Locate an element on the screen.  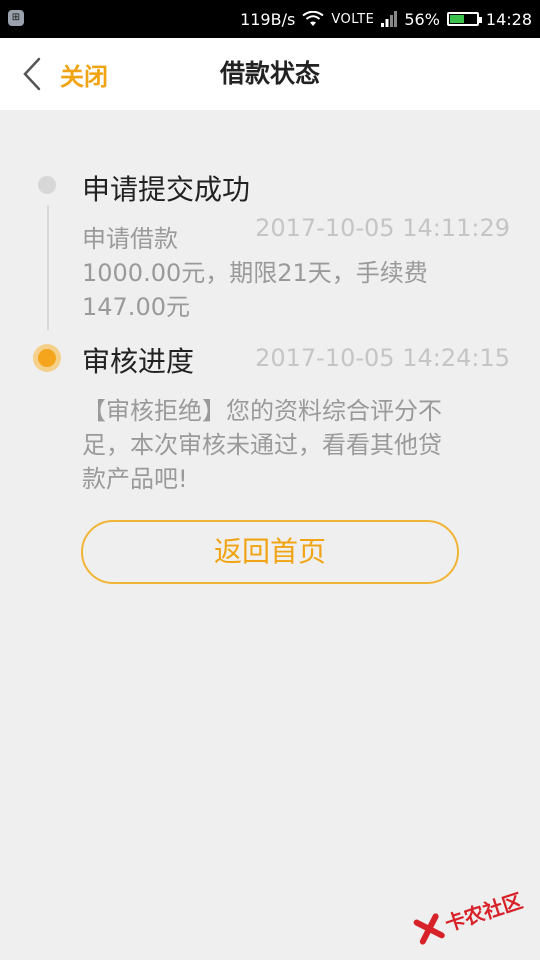
step-title: 审核进度 is located at coordinates (138, 361).